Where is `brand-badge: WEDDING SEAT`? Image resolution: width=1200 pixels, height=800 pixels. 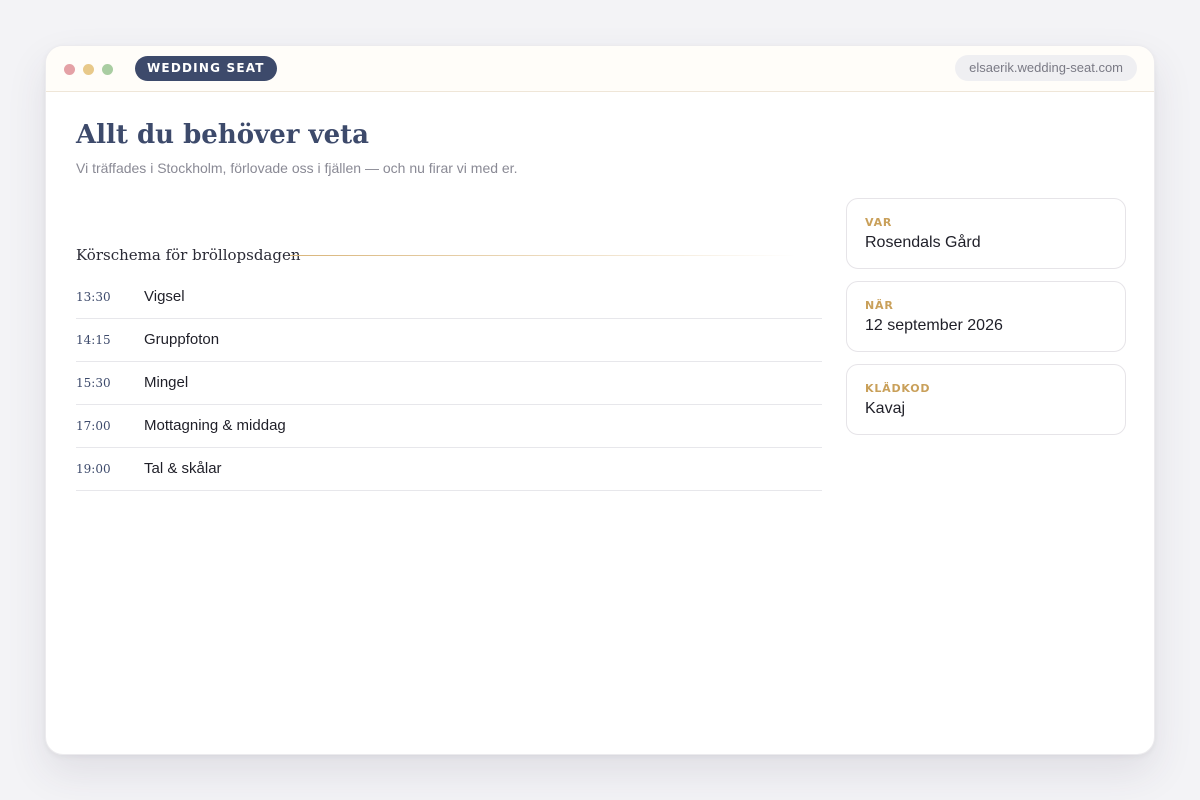
brand-badge: WEDDING SEAT is located at coordinates (206, 68).